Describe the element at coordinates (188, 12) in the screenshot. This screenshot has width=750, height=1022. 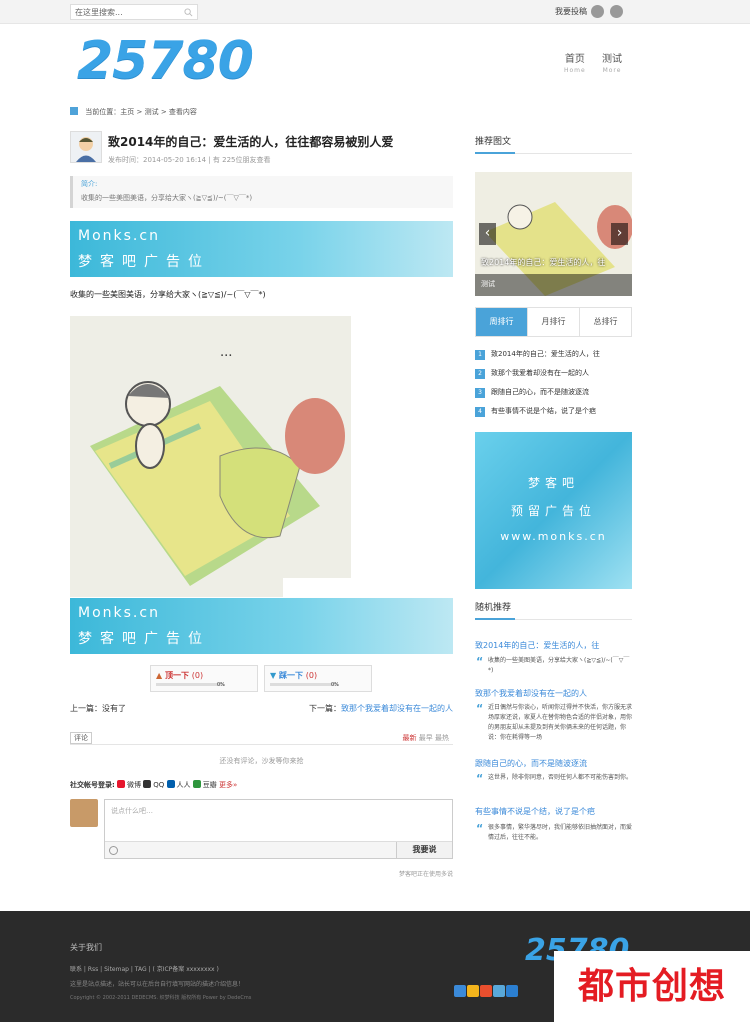
I see `search-icon` at that location.